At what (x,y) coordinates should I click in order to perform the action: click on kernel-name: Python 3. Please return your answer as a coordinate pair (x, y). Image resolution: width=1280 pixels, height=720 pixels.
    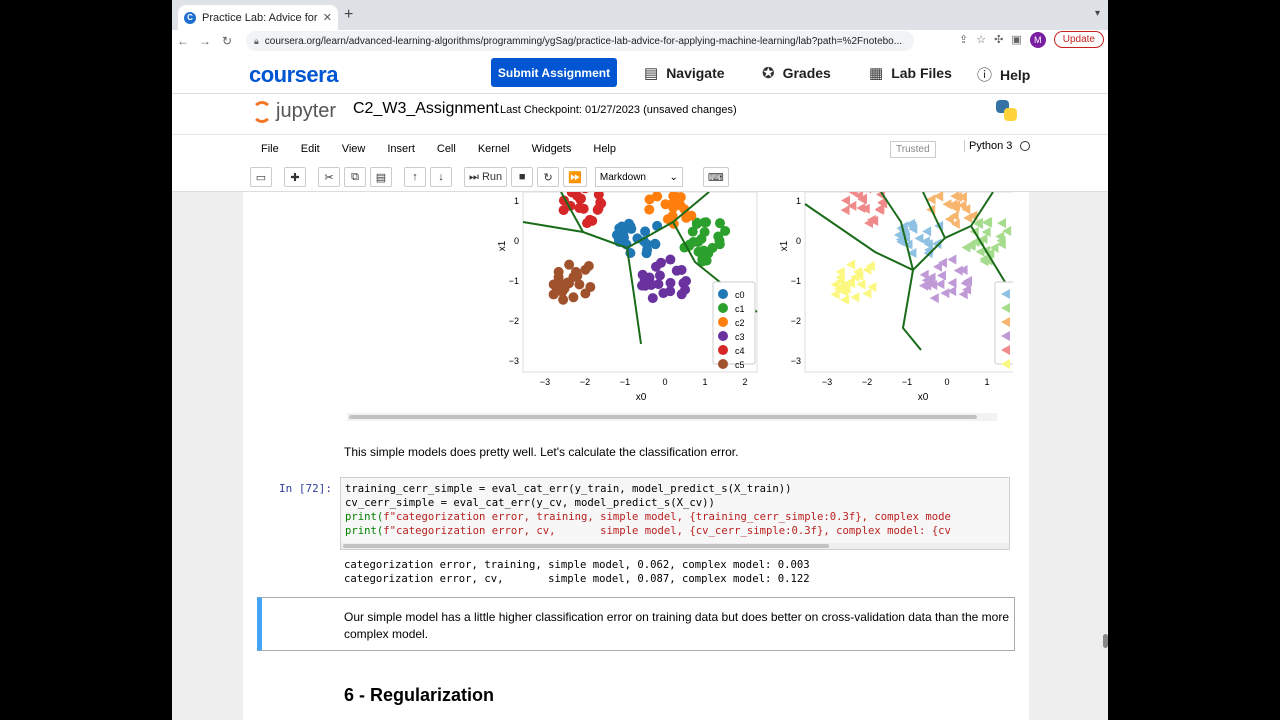
    Looking at the image, I should click on (990, 146).